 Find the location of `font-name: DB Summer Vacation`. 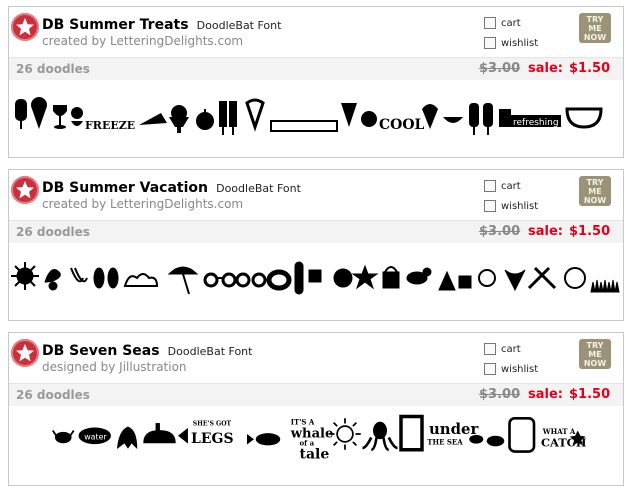

font-name: DB Summer Vacation is located at coordinates (125, 188).